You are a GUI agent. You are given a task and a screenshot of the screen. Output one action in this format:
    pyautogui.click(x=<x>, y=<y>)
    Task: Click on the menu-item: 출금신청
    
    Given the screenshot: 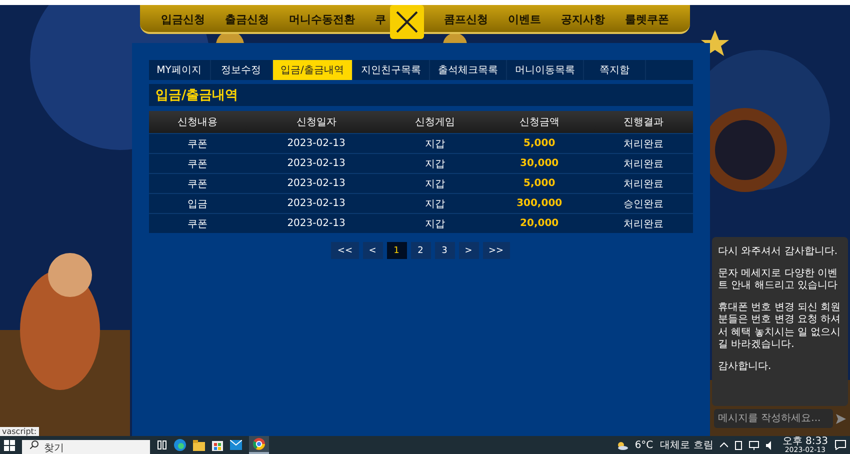 What is the action you would take?
    pyautogui.click(x=247, y=16)
    